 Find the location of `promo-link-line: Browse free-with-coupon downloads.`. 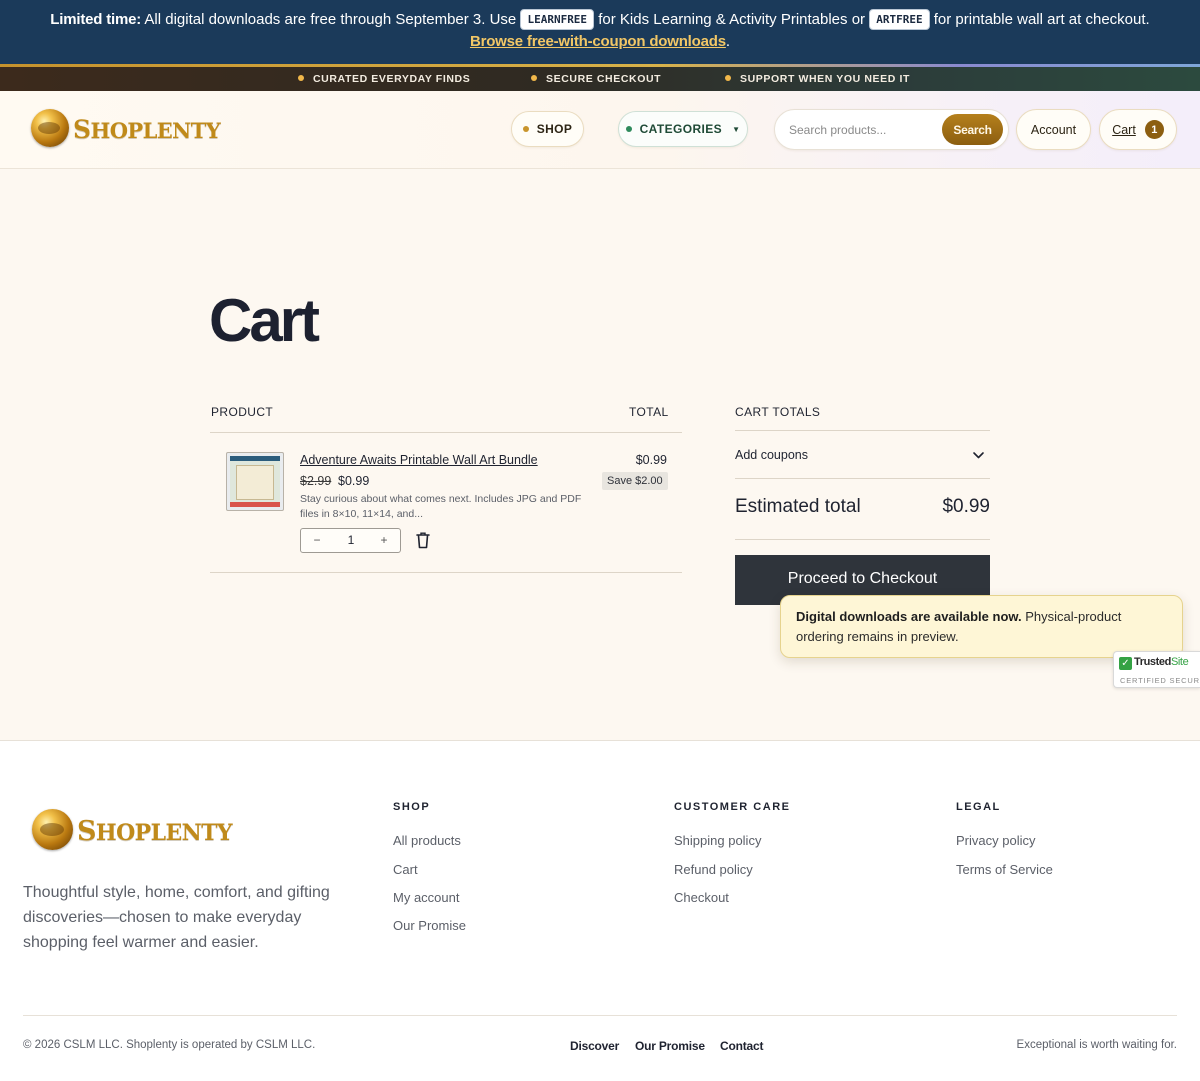

promo-link-line: Browse free-with-coupon downloads. is located at coordinates (600, 41).